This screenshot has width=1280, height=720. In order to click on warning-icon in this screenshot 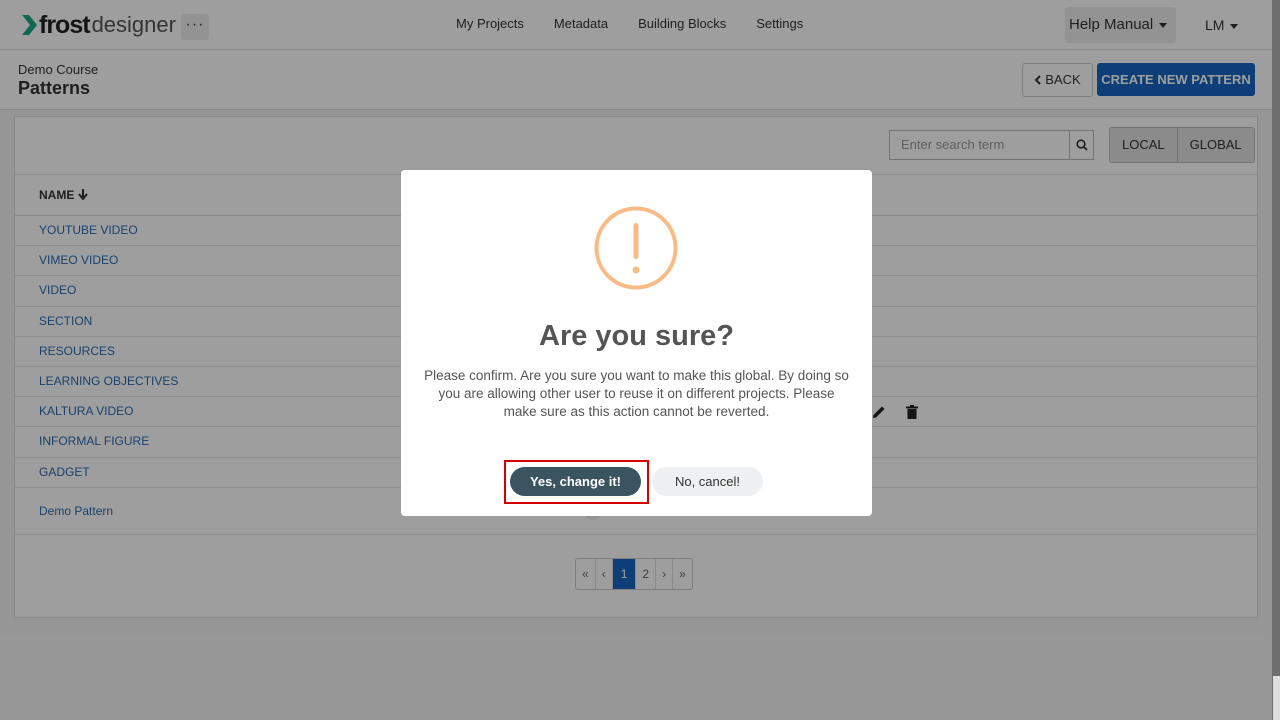, I will do `click(636, 248)`.